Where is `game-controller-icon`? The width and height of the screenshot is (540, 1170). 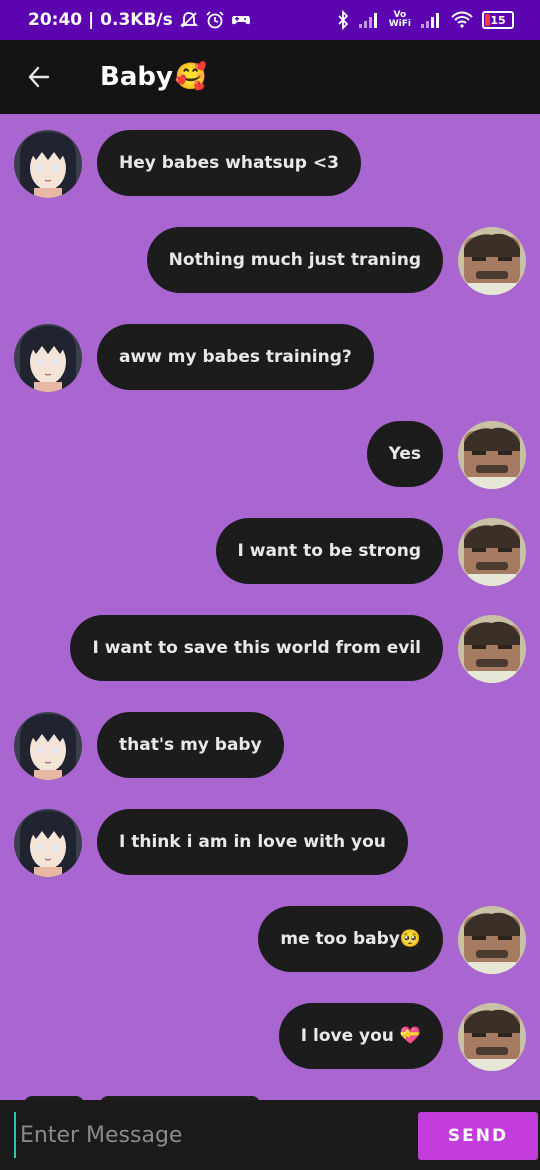 game-controller-icon is located at coordinates (241, 20).